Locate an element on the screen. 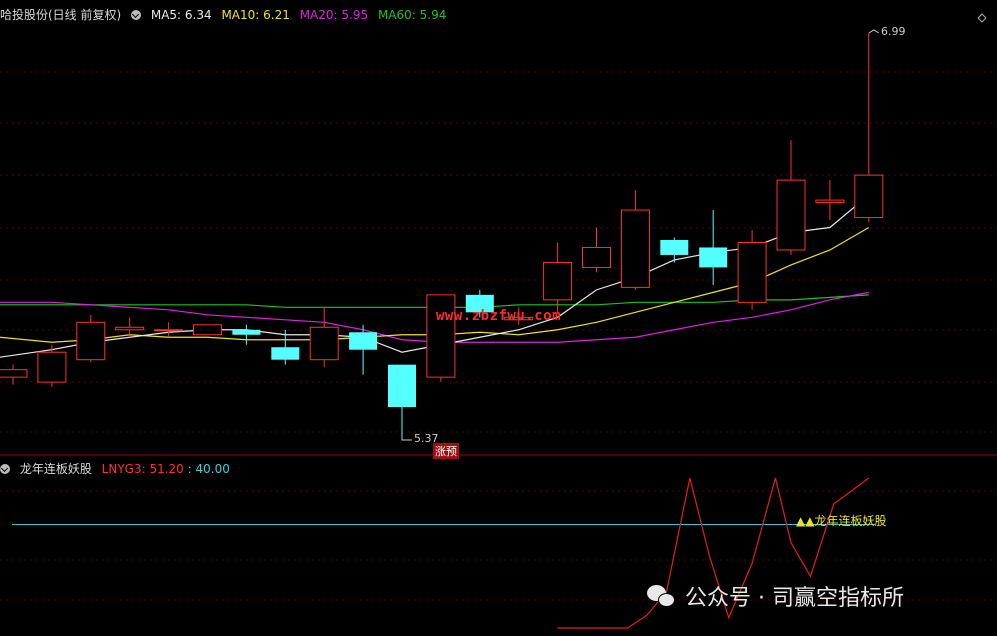  high-marker is located at coordinates (874, 31).